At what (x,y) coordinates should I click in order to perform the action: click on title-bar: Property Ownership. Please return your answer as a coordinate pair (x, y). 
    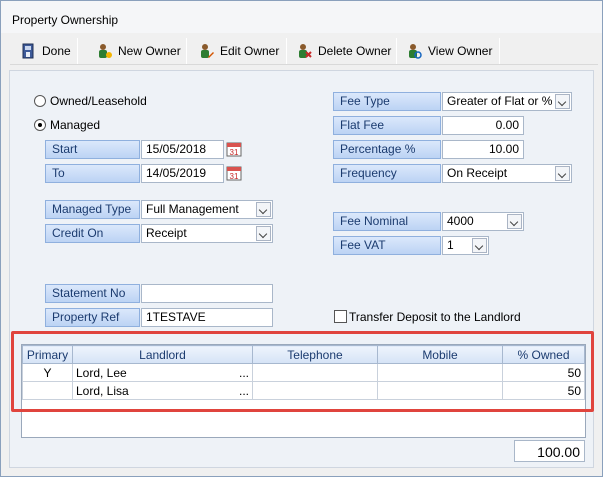
    Looking at the image, I should click on (301, 17).